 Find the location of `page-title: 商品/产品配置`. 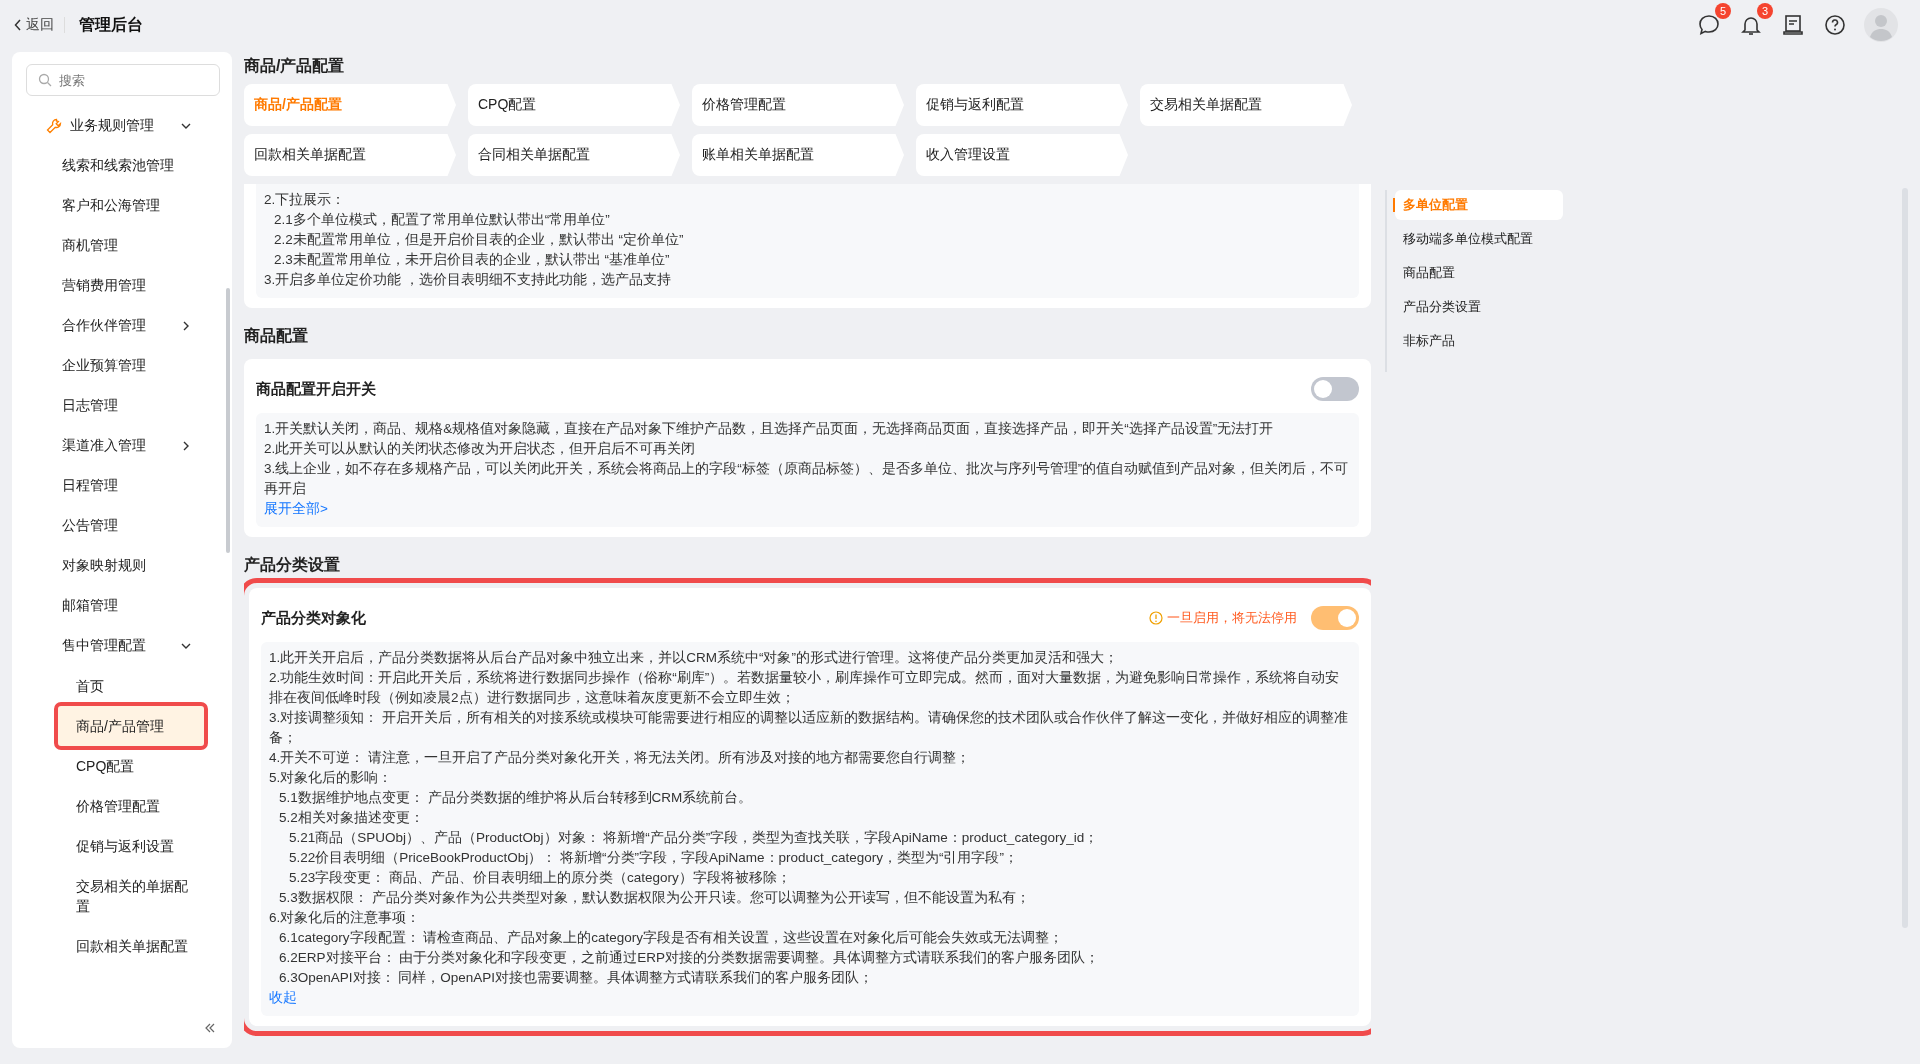

page-title: 商品/产品配置 is located at coordinates (295, 66).